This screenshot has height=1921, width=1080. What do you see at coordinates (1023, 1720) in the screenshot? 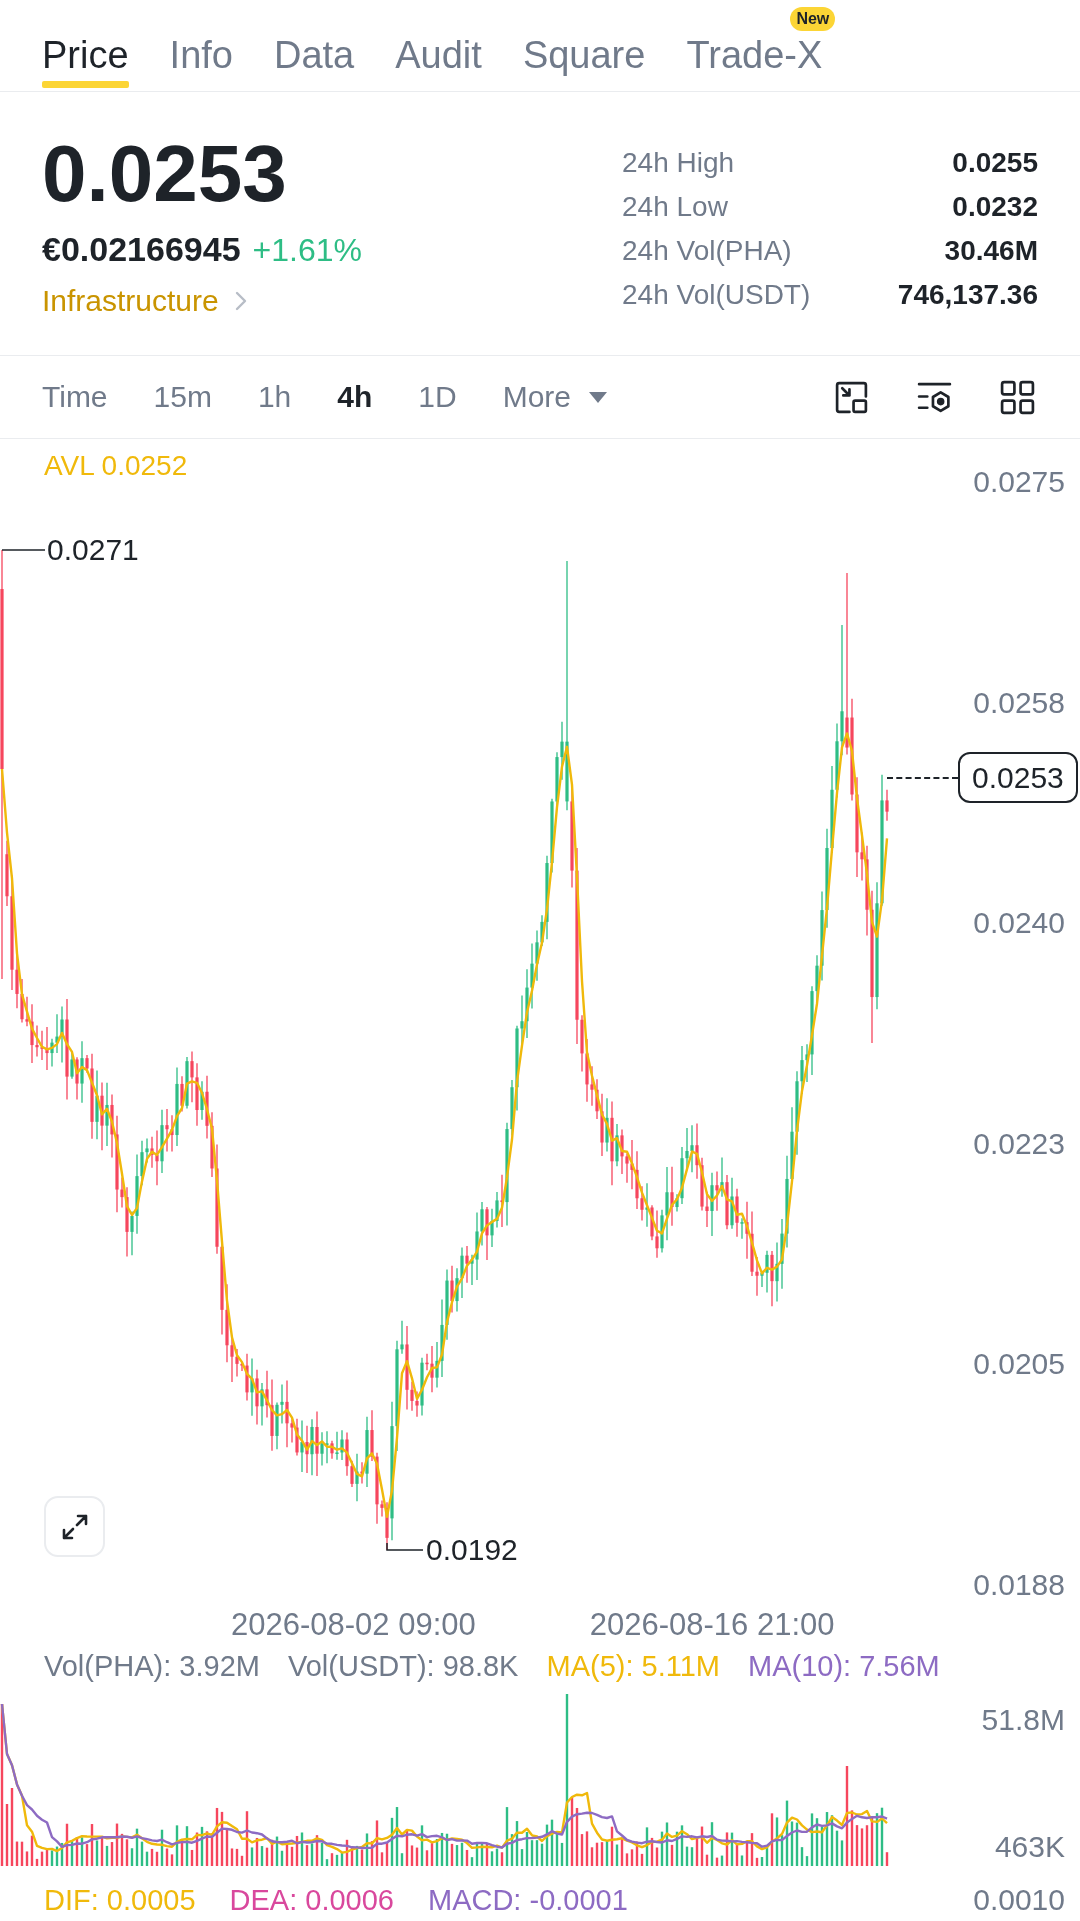
I see `volume-axis-label: 51.8M` at bounding box center [1023, 1720].